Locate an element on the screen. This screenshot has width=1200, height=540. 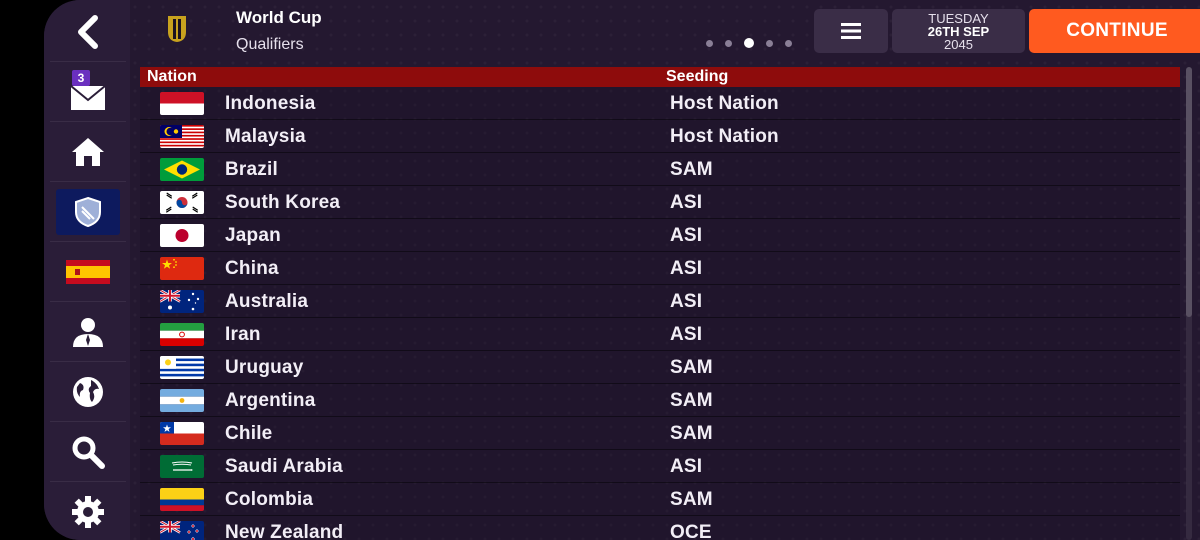
competition-button is located at coordinates (88, 212).